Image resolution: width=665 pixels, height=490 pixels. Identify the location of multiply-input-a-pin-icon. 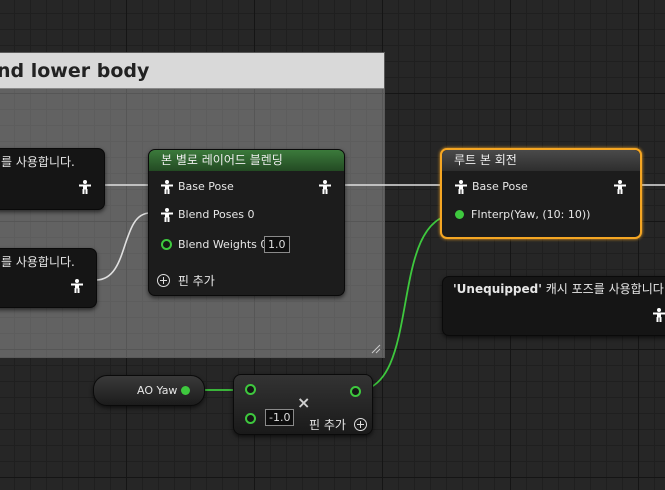
(250, 389).